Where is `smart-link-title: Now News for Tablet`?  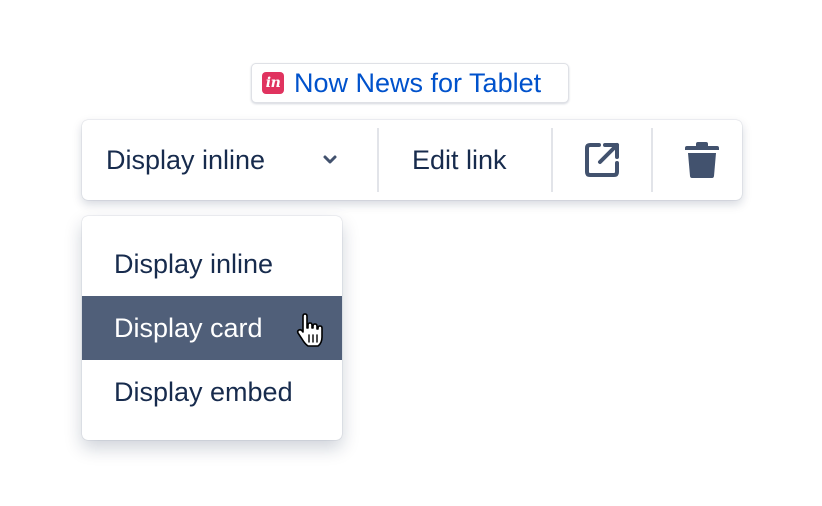 smart-link-title: Now News for Tablet is located at coordinates (418, 82).